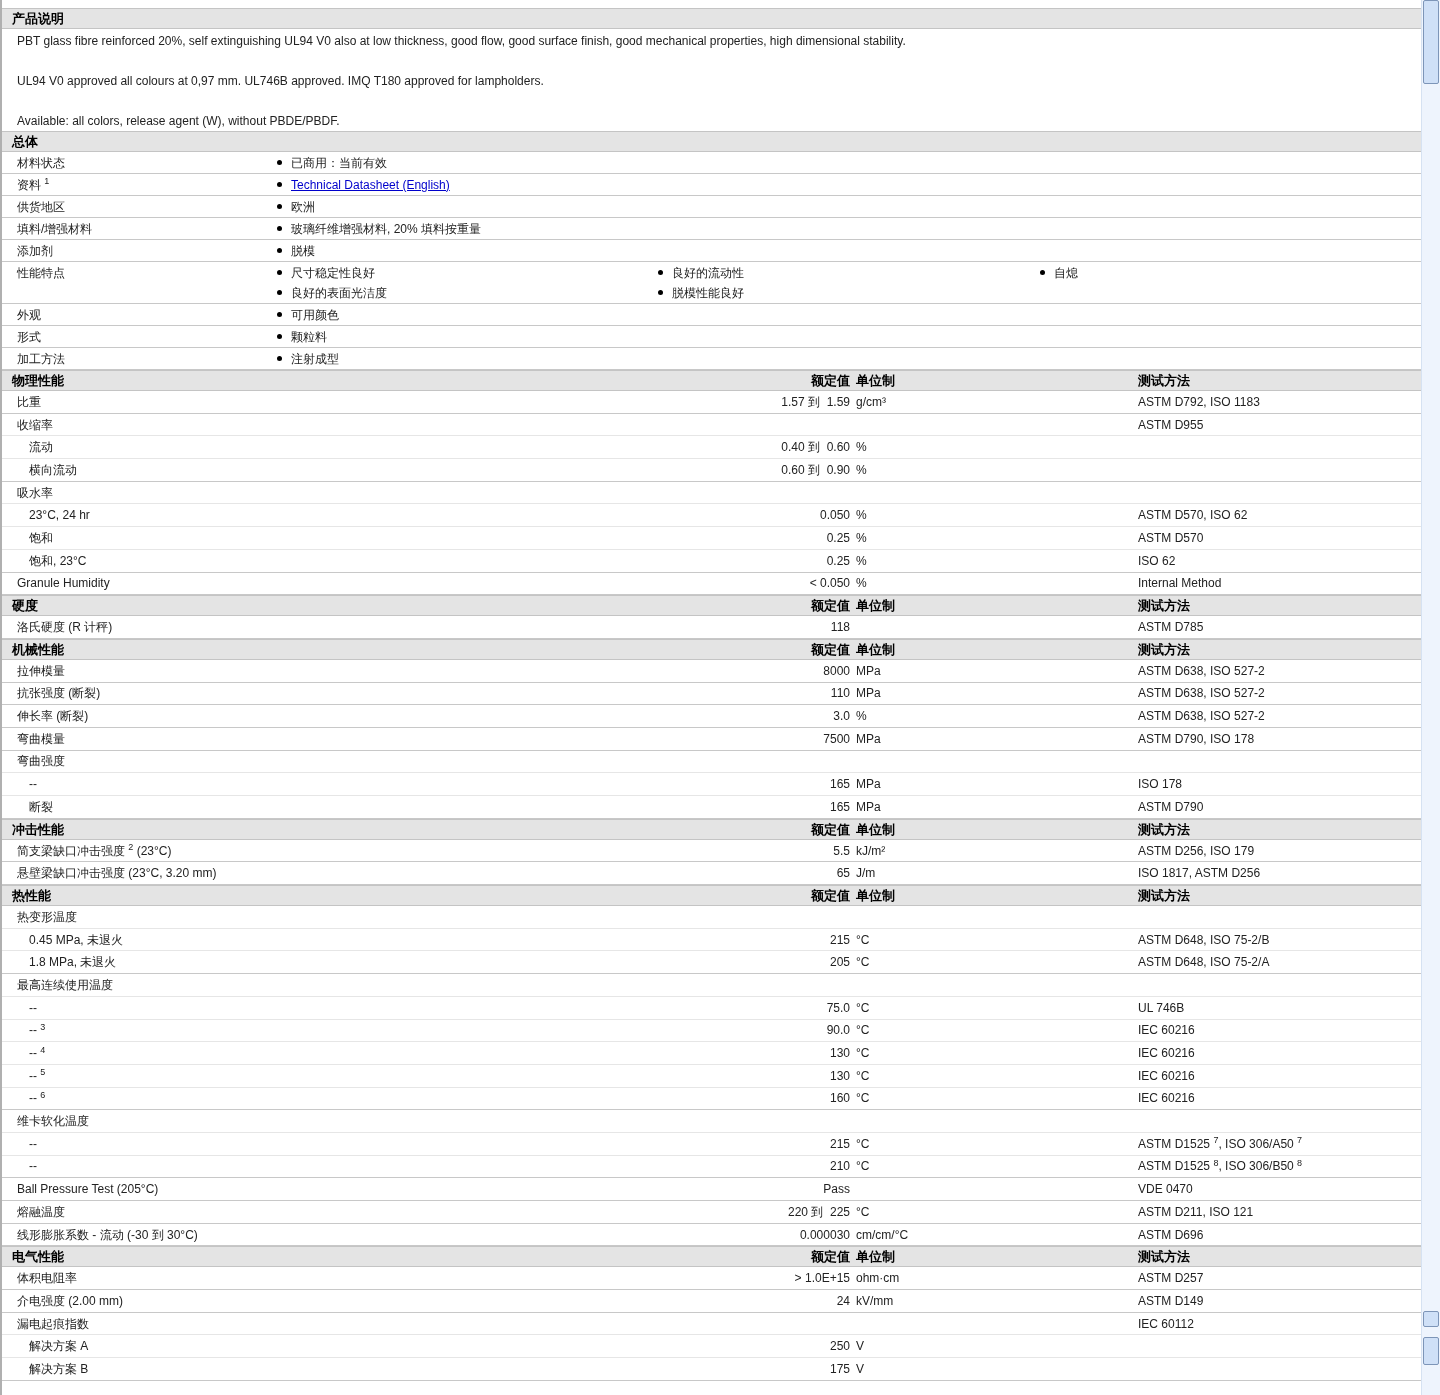 This screenshot has width=1440, height=1395. I want to click on property-label: 材料状态, so click(41, 163).